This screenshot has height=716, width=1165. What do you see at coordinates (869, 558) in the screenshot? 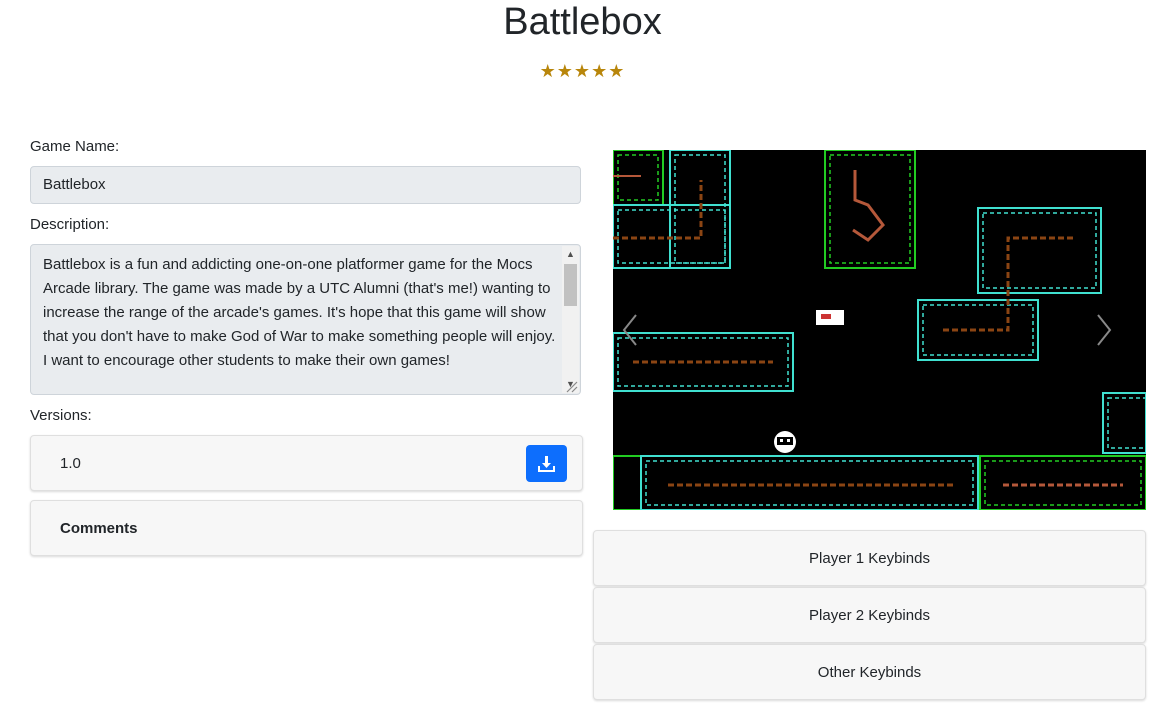
I see `player-1-keybinds-button: Player 1 Keybinds` at bounding box center [869, 558].